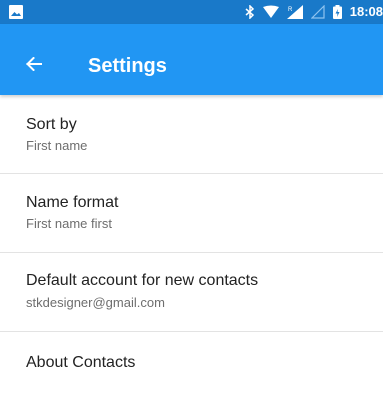 This screenshot has height=410, width=383. I want to click on setting-title: Name format, so click(72, 202).